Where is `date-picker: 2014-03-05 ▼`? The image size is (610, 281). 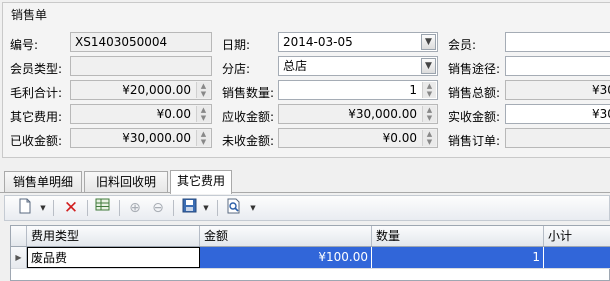
date-picker: 2014-03-05 ▼ is located at coordinates (358, 42).